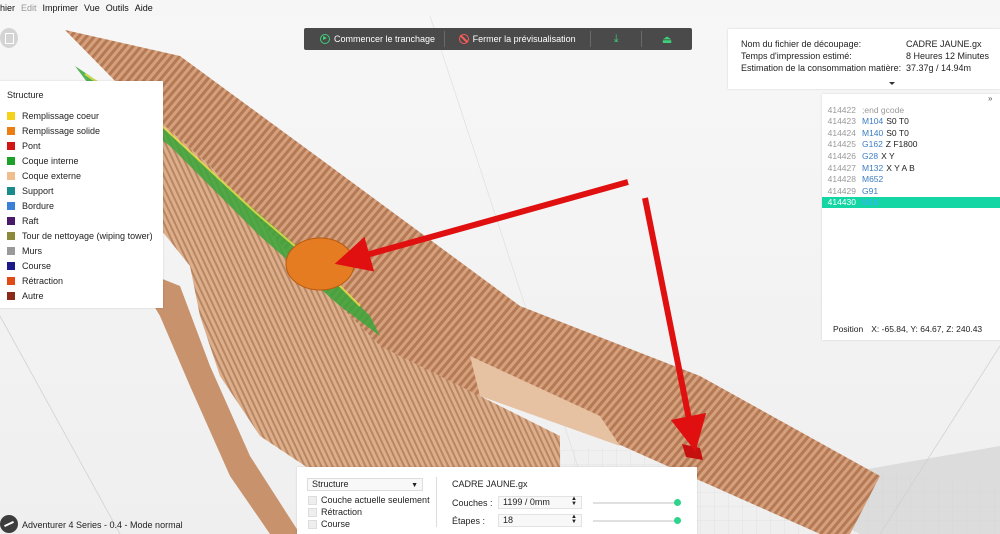 The width and height of the screenshot is (1000, 534). What do you see at coordinates (463, 39) in the screenshot?
I see `ban-icon` at bounding box center [463, 39].